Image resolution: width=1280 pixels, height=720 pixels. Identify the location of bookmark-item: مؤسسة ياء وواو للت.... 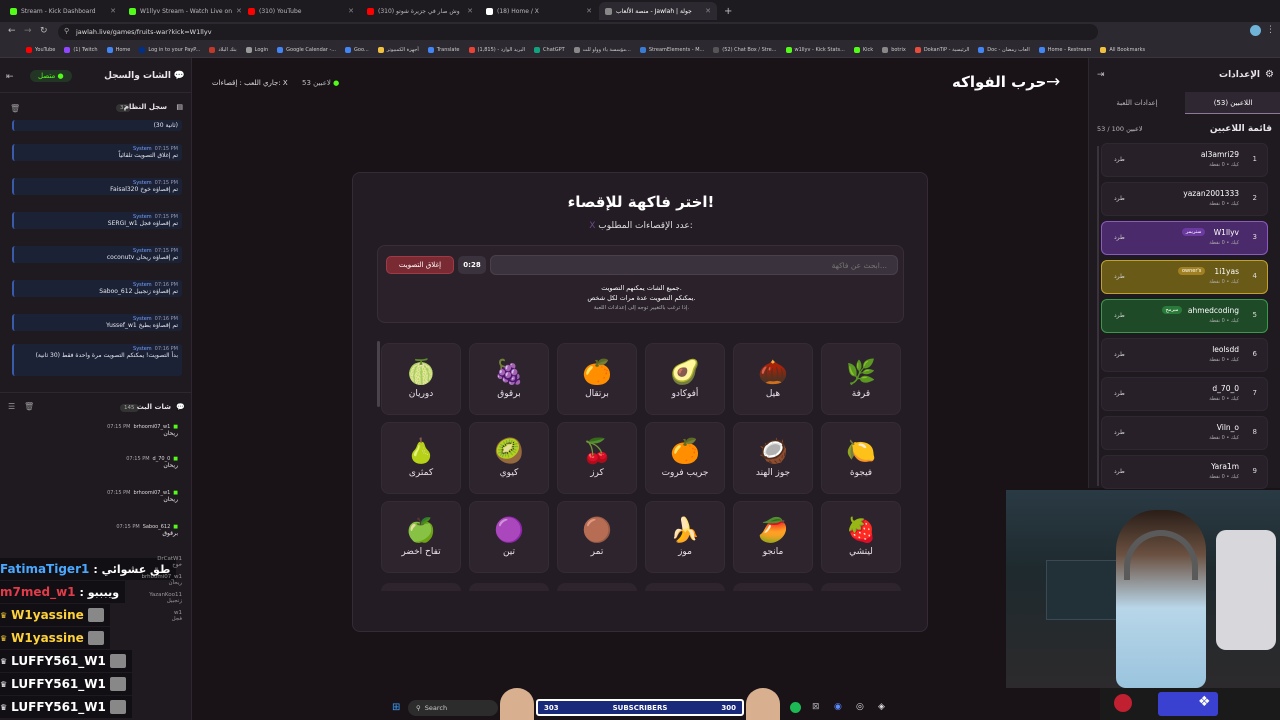
(602, 49).